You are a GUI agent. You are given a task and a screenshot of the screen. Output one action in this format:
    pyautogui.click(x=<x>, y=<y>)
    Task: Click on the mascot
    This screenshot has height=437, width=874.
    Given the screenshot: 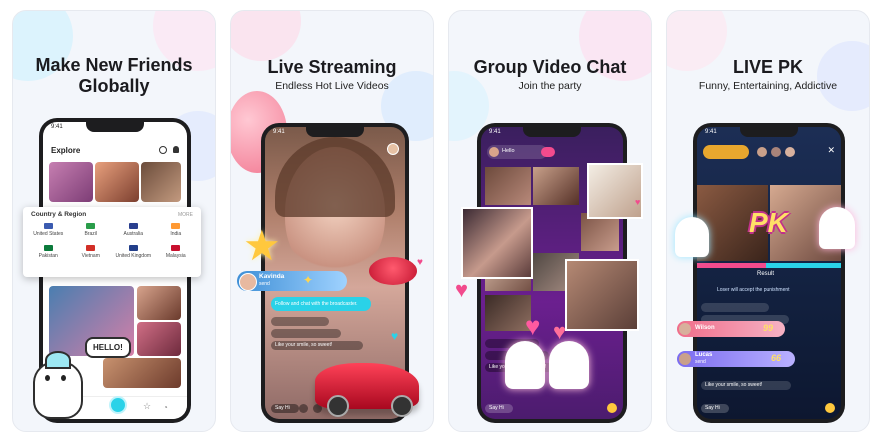 What is the action you would take?
    pyautogui.click(x=56, y=383)
    